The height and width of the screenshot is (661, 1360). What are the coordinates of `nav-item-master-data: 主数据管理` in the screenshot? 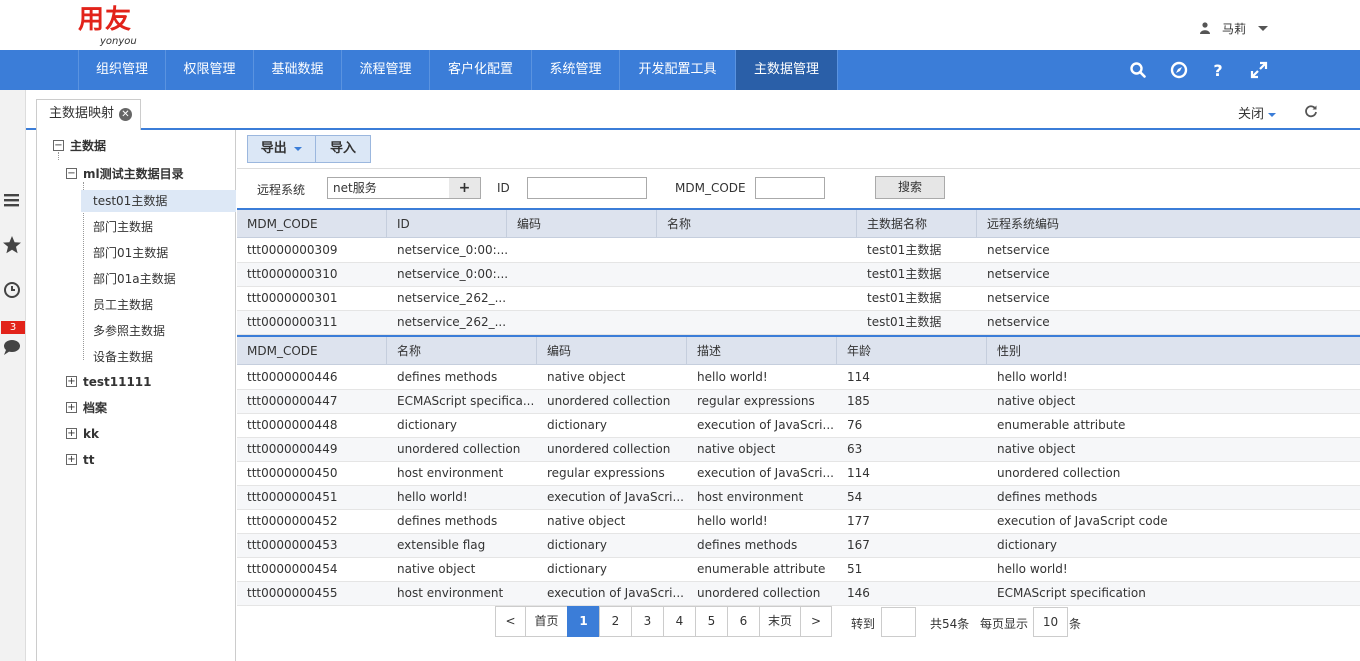 It's located at (787, 70).